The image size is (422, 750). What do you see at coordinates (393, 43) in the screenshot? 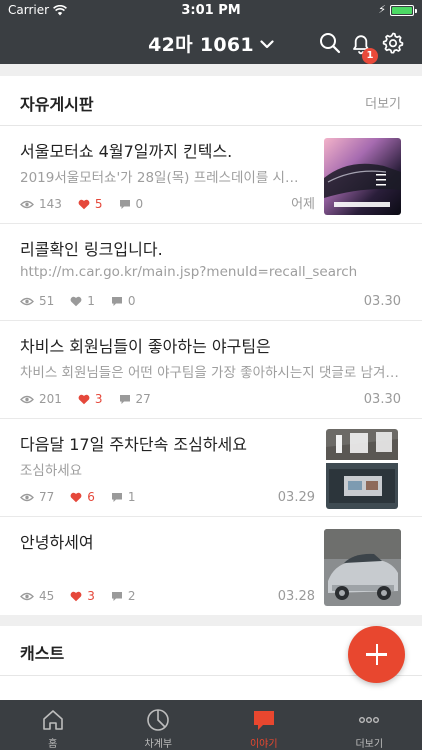
I see `gear-icon` at bounding box center [393, 43].